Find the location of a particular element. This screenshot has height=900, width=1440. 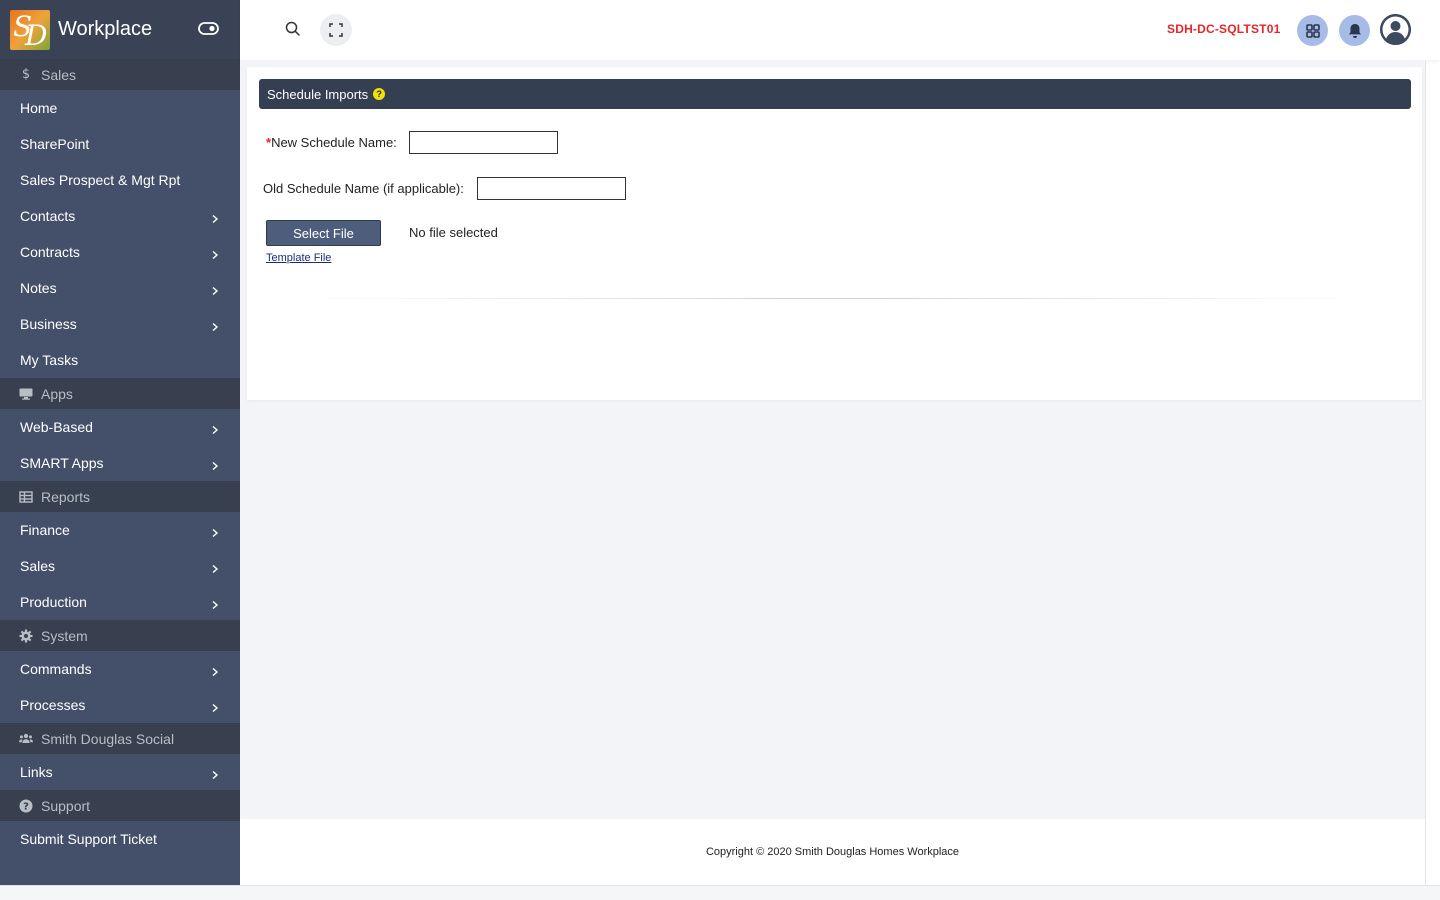

sidebar-item-label: Notes is located at coordinates (38, 288).